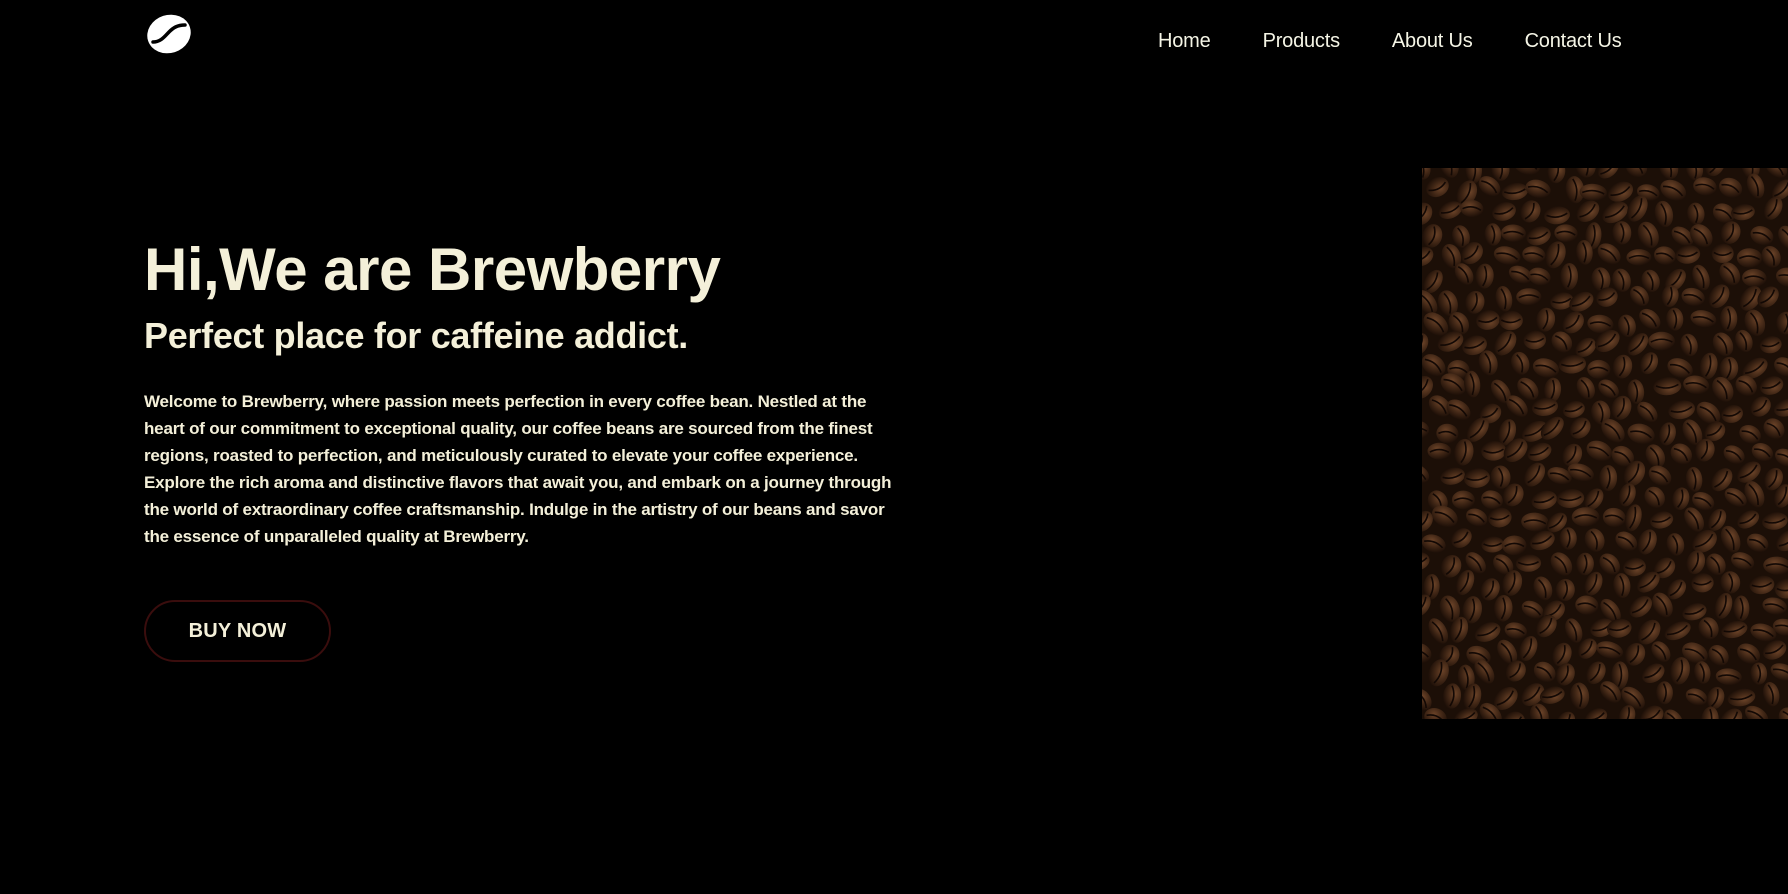 This screenshot has width=1788, height=894. What do you see at coordinates (1184, 41) in the screenshot?
I see `nav-home: Home` at bounding box center [1184, 41].